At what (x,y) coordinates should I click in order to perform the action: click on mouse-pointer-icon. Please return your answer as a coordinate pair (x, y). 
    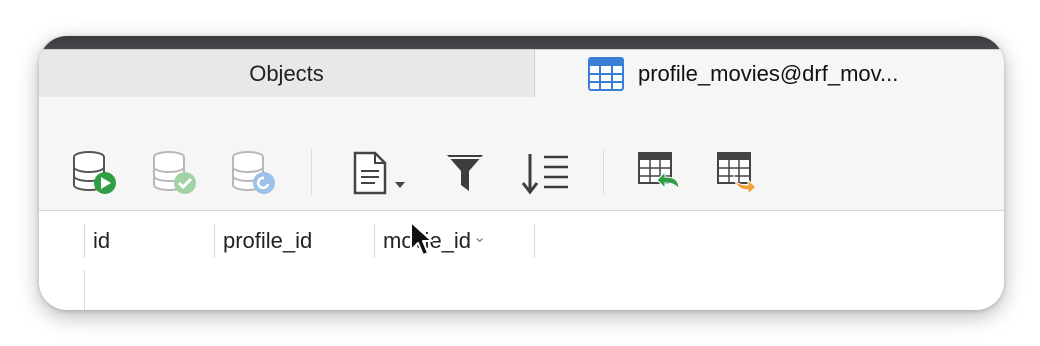
    Looking at the image, I should click on (422, 241).